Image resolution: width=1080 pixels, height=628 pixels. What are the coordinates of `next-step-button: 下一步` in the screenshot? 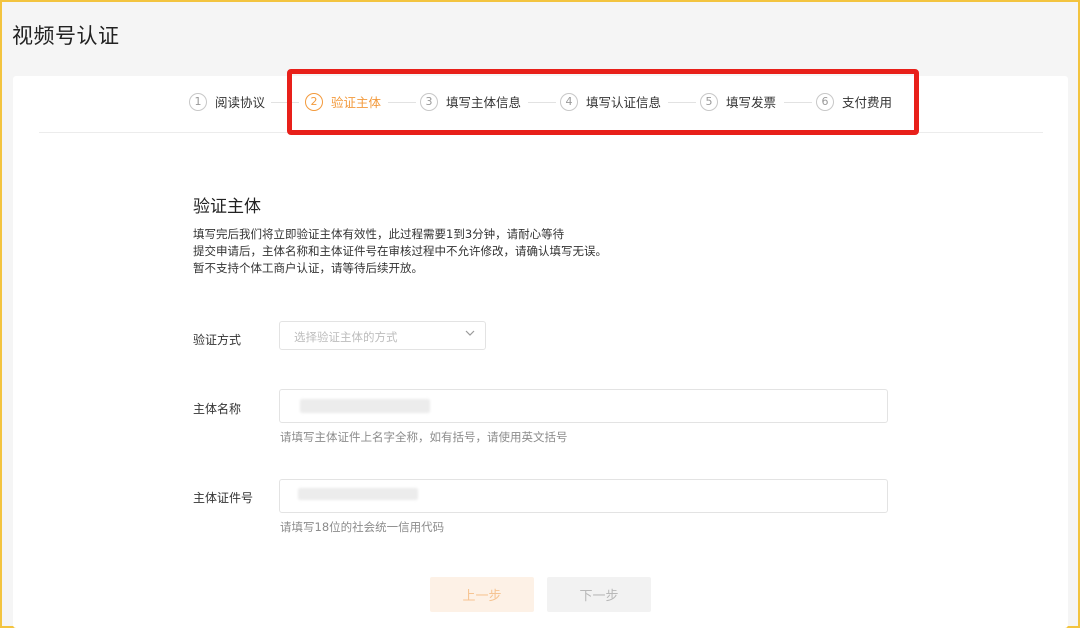 It's located at (599, 594).